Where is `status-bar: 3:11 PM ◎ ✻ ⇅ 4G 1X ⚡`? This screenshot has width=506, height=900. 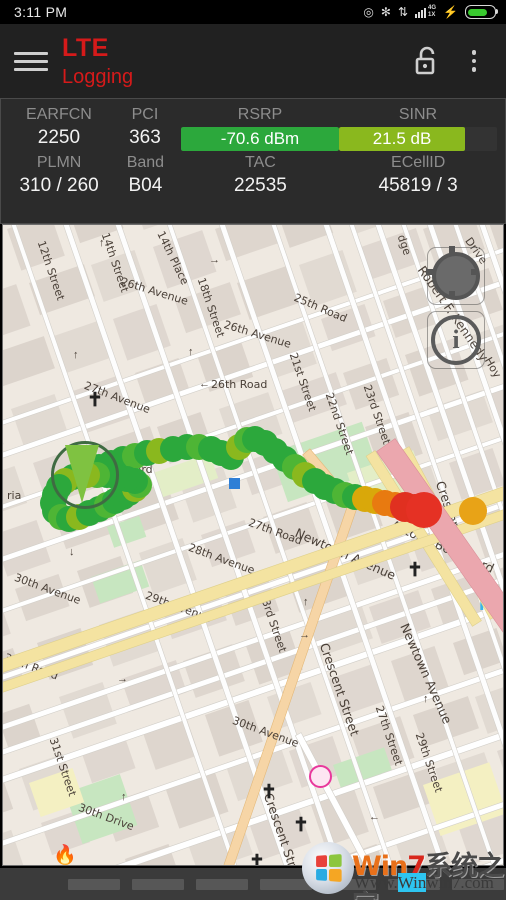
status-bar: 3:11 PM ◎ ✻ ⇅ 4G 1X ⚡ is located at coordinates (253, 12).